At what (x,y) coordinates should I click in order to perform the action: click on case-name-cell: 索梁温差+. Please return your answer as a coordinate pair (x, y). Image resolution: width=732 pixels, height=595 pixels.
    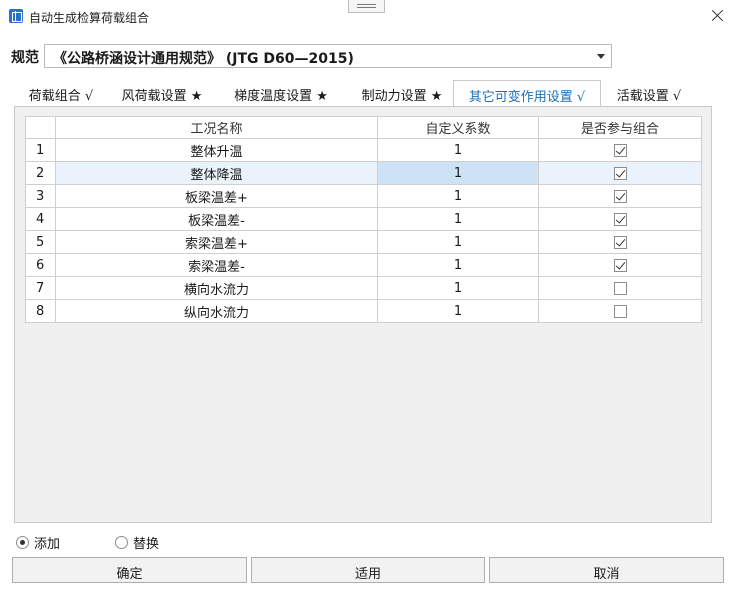
    Looking at the image, I should click on (216, 242).